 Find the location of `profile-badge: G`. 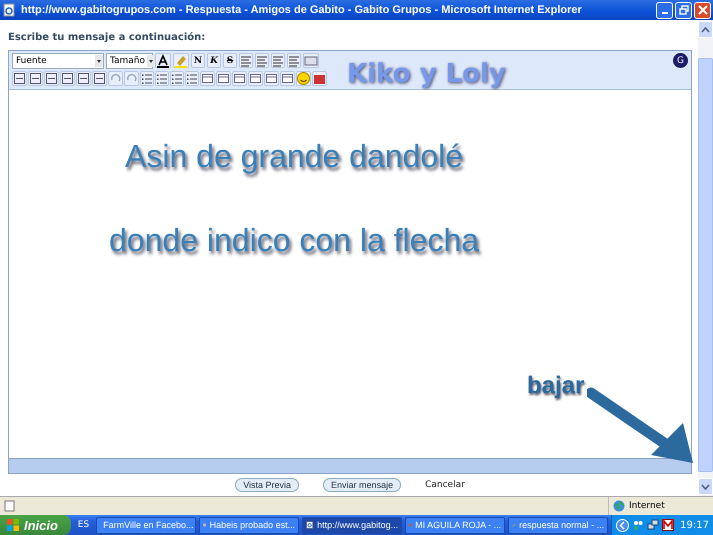

profile-badge: G is located at coordinates (680, 60).